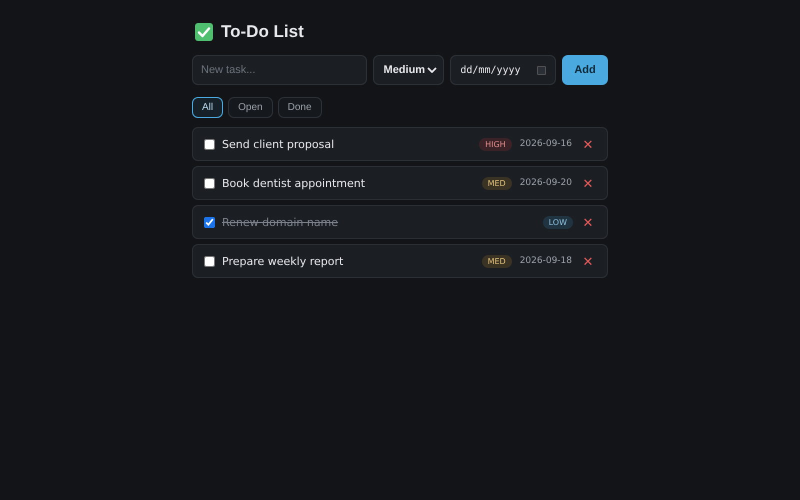 The width and height of the screenshot is (800, 500). I want to click on task-text: Renew domain name, so click(281, 222).